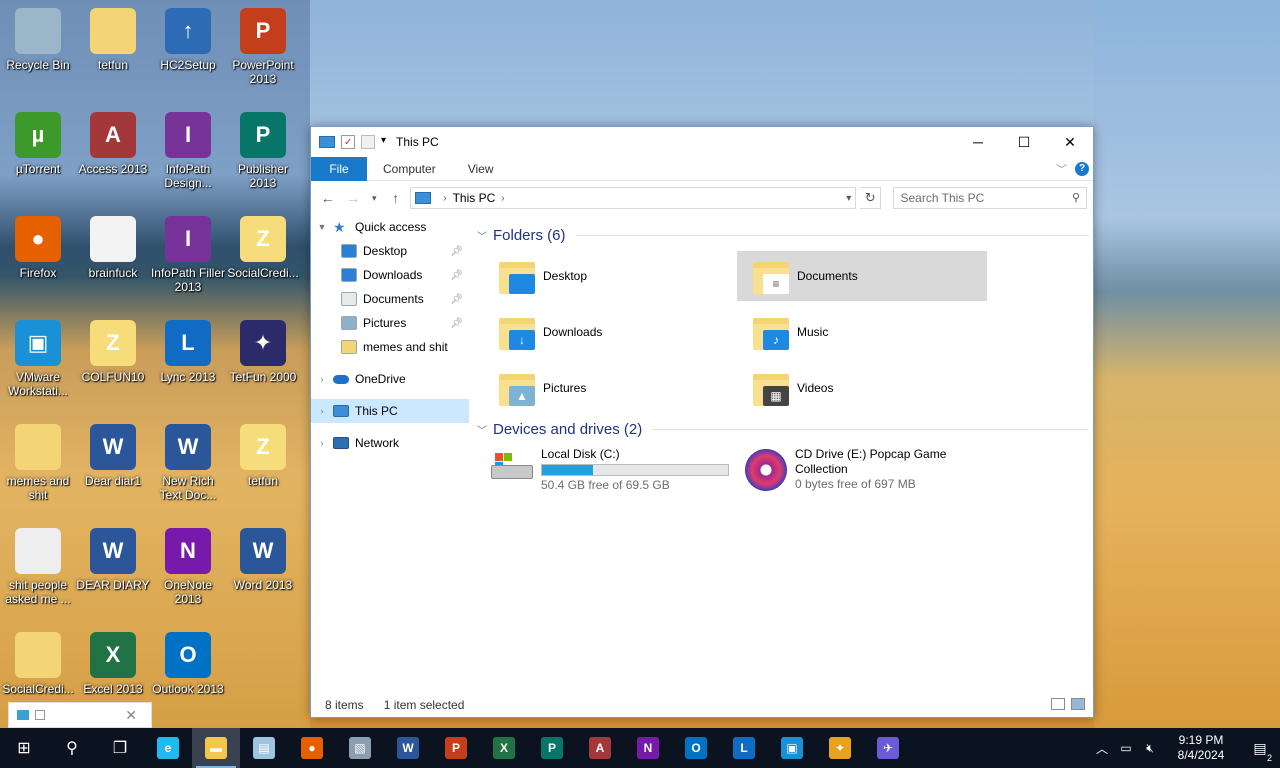 The width and height of the screenshot is (1280, 768). What do you see at coordinates (390, 275) in the screenshot?
I see `nav-quick-access-item: Downloads 📌︎` at bounding box center [390, 275].